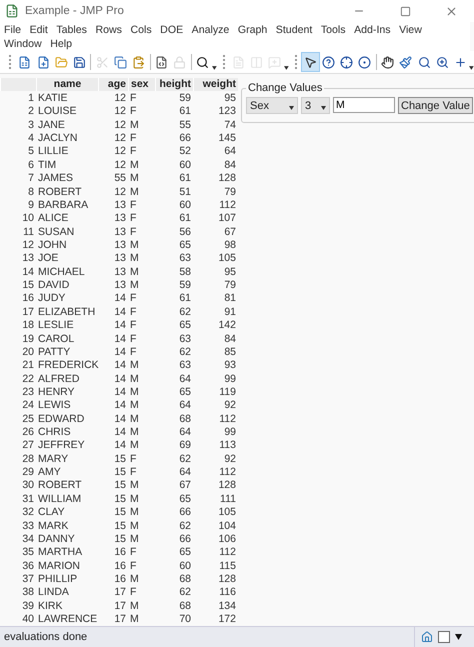 This screenshot has height=647, width=474. Describe the element at coordinates (49, 472) in the screenshot. I see `table-cell-text: AMY` at that location.